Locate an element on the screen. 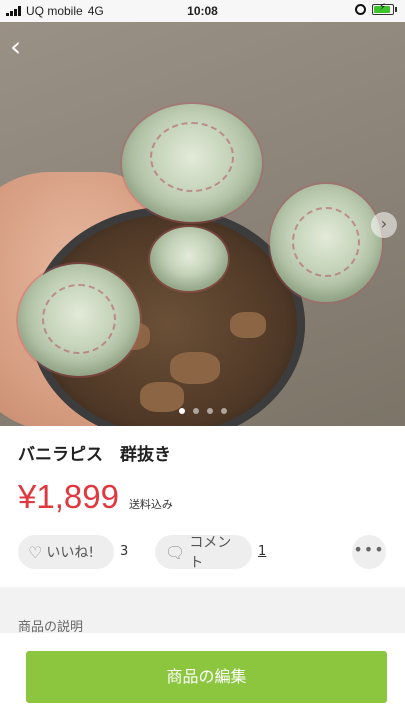 The width and height of the screenshot is (405, 720). product-title: バニラピス 群抜き is located at coordinates (94, 455).